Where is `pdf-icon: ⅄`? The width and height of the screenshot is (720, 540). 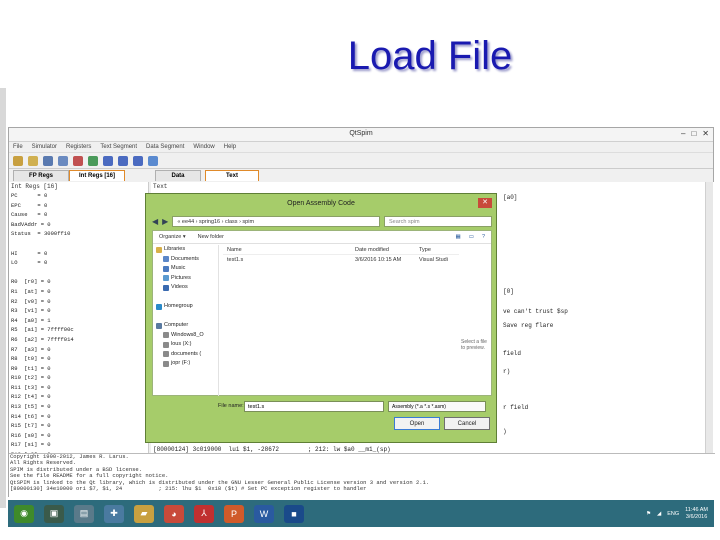 pdf-icon: ⅄ is located at coordinates (204, 513).